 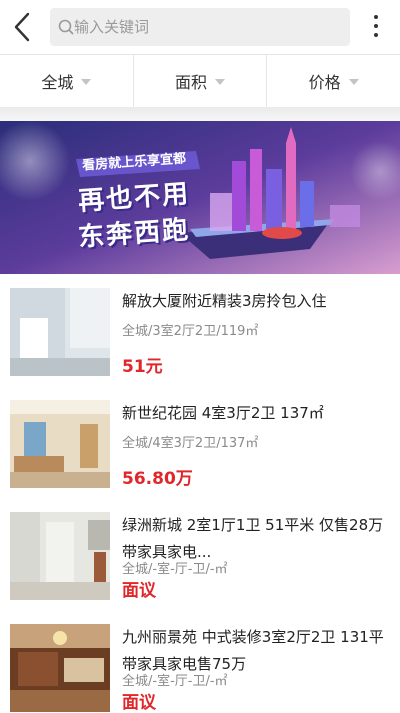 What do you see at coordinates (200, 114) in the screenshot?
I see `filter-shadow` at bounding box center [200, 114].